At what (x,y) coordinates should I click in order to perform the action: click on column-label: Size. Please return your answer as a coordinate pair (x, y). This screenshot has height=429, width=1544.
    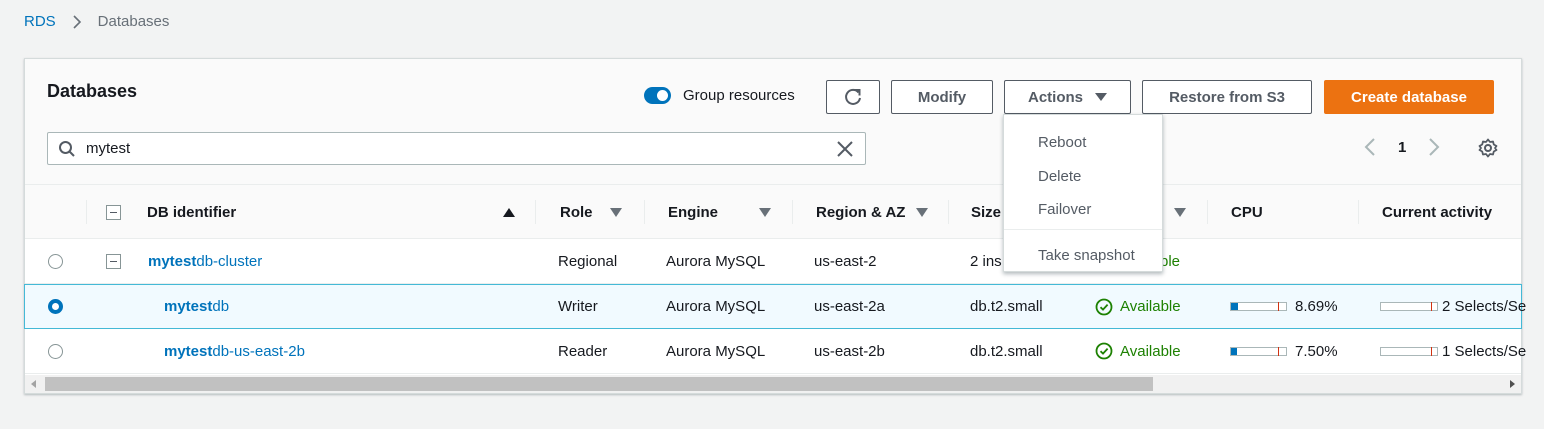
    Looking at the image, I should click on (986, 212).